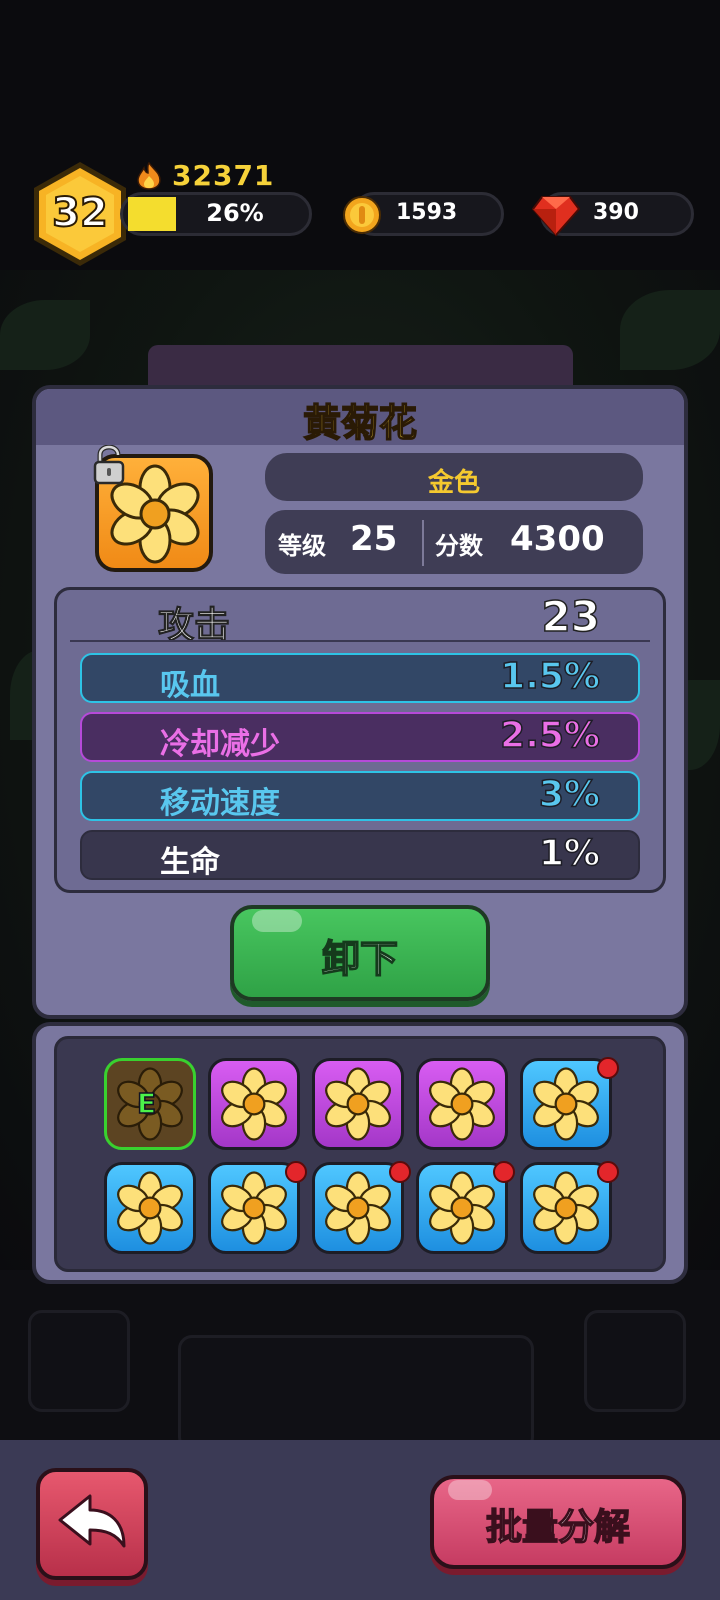 This screenshot has width=720, height=1600. Describe the element at coordinates (556, 216) in the screenshot. I see `ruby-gem-icon` at that location.